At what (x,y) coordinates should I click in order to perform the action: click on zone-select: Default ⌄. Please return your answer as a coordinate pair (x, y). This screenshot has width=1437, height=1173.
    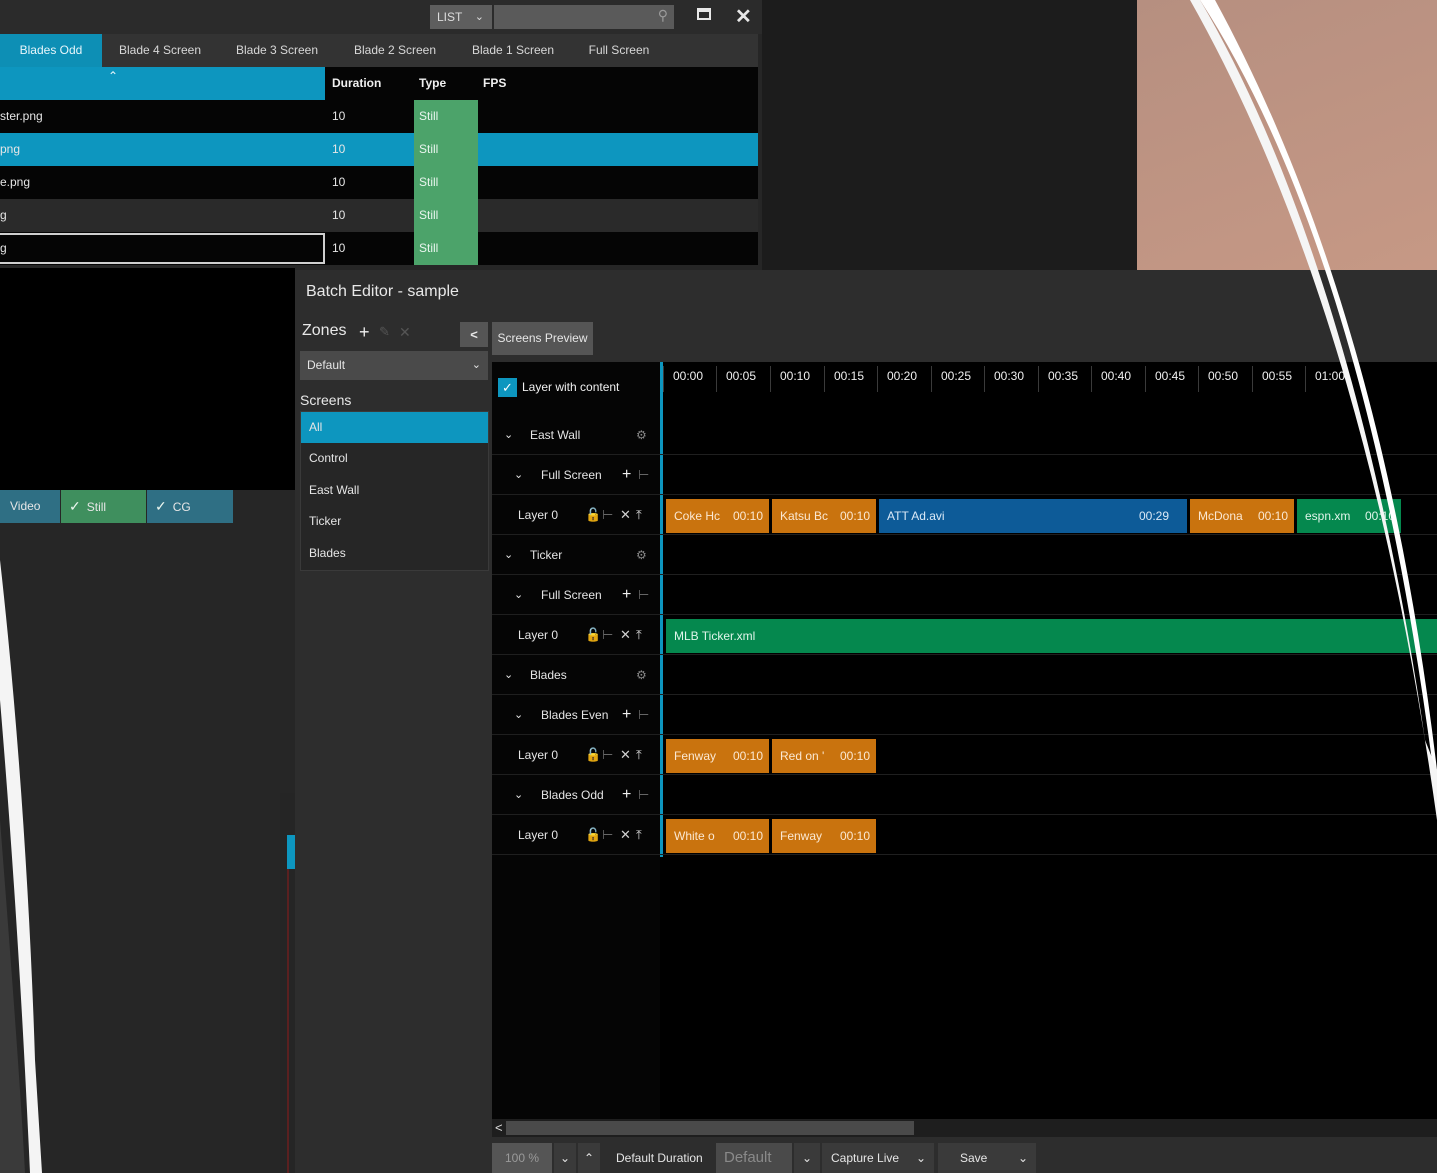
    Looking at the image, I should click on (394, 365).